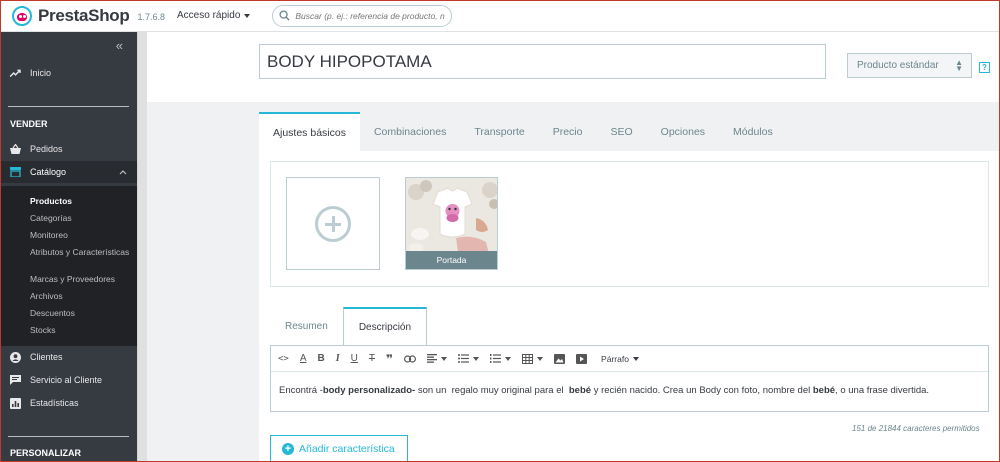  I want to click on logo-text: PrestaShop, so click(84, 15).